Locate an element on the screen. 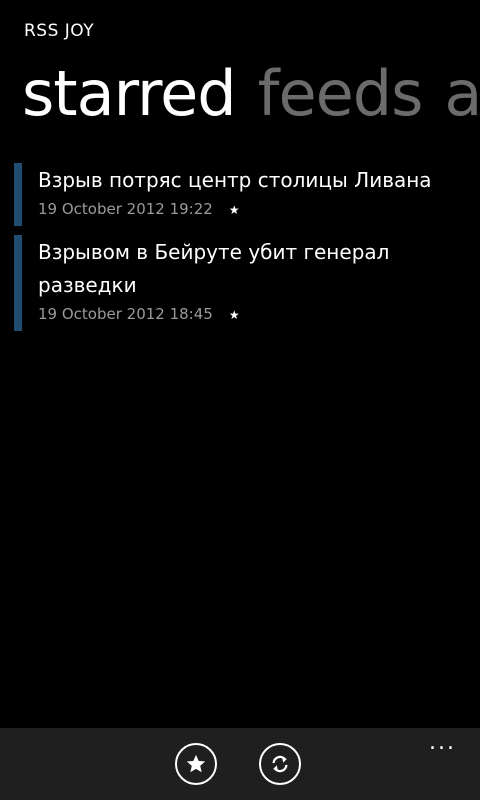 Image resolution: width=480 pixels, height=800 pixels. item-date: 19 October 2012 19:22 is located at coordinates (125, 209).